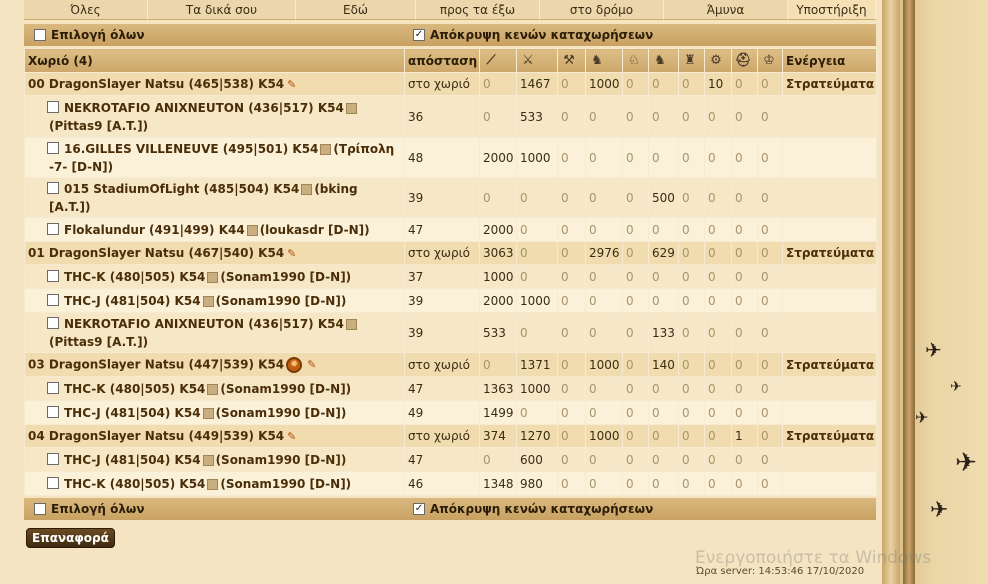  I want to click on village-link: 01 DragonSlayer Natsu (467|540) K54, so click(156, 253).